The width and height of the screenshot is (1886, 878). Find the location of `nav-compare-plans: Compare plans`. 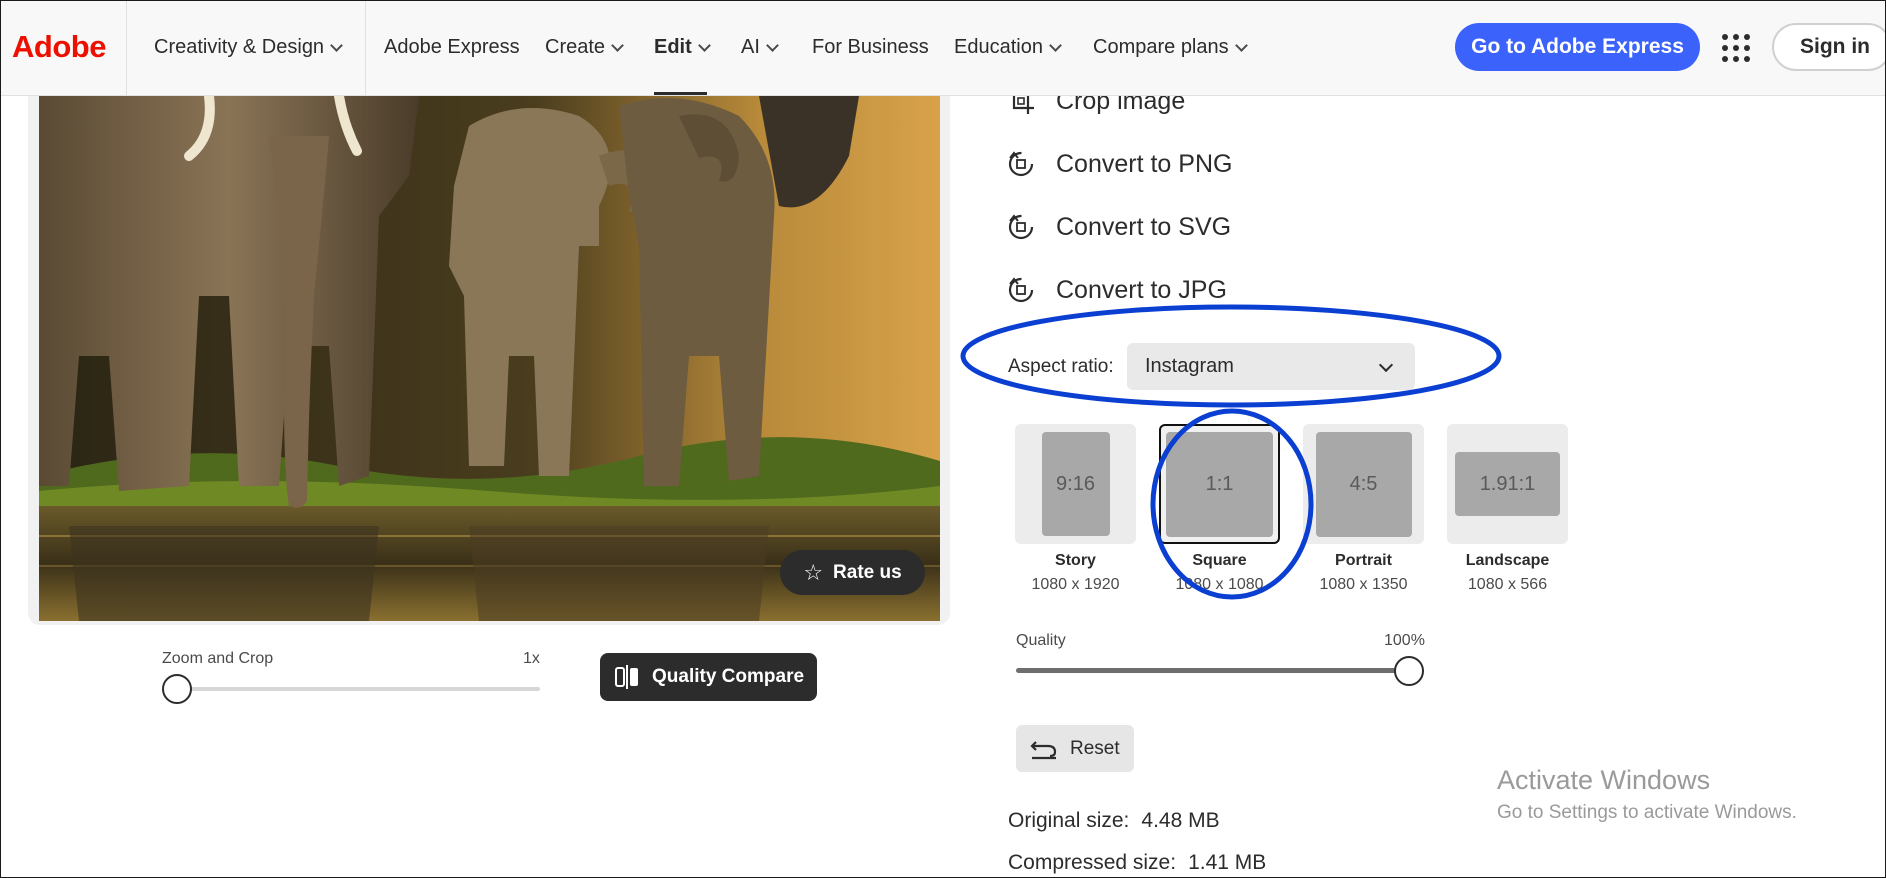

nav-compare-plans: Compare plans is located at coordinates (1170, 47).